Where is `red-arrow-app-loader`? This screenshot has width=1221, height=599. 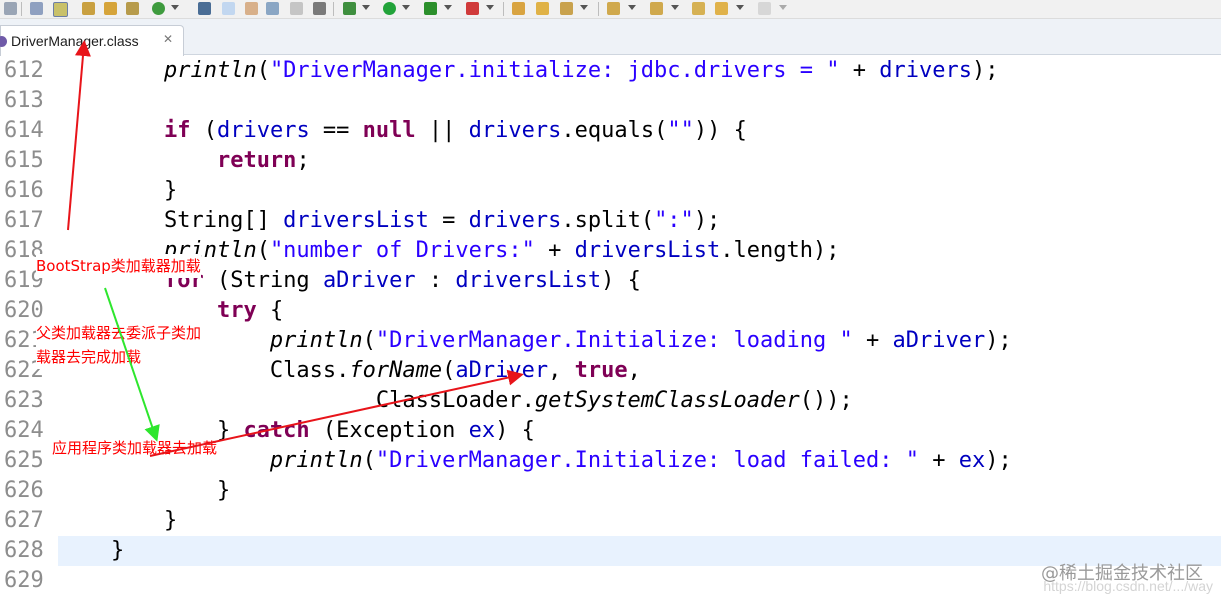
red-arrow-app-loader is located at coordinates (336, 413).